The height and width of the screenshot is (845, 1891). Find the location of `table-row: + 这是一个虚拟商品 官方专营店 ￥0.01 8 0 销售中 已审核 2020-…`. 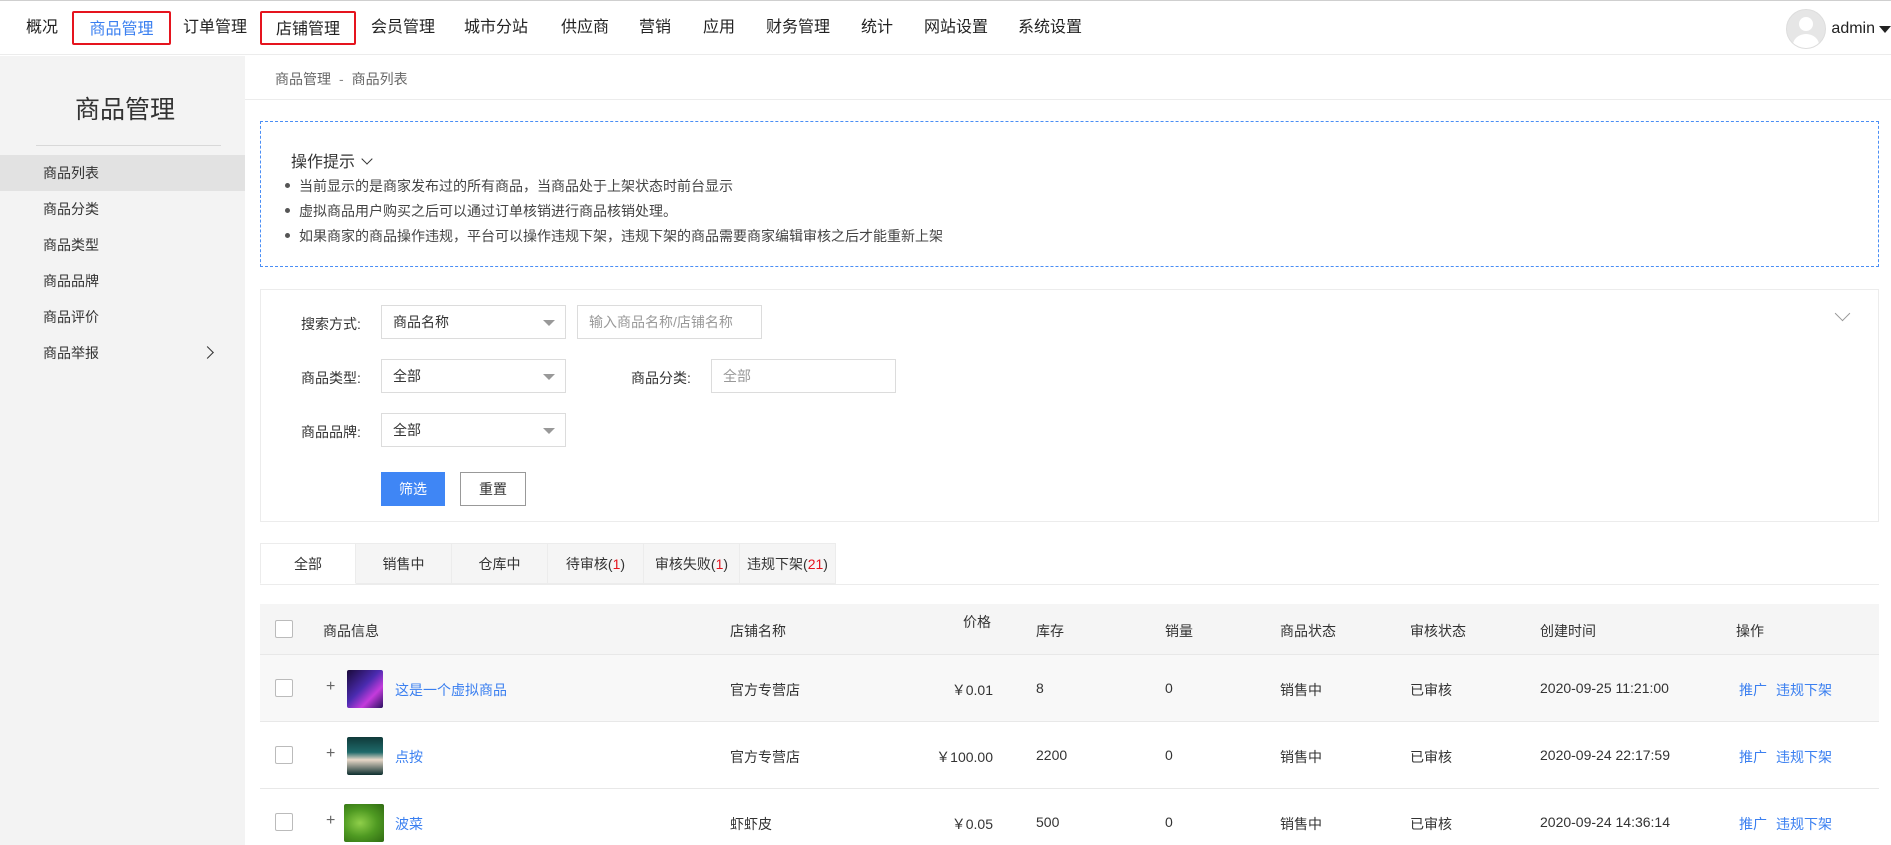

table-row: + 这是一个虚拟商品 官方专营店 ￥0.01 8 0 销售中 已审核 2020-… is located at coordinates (1069, 688).